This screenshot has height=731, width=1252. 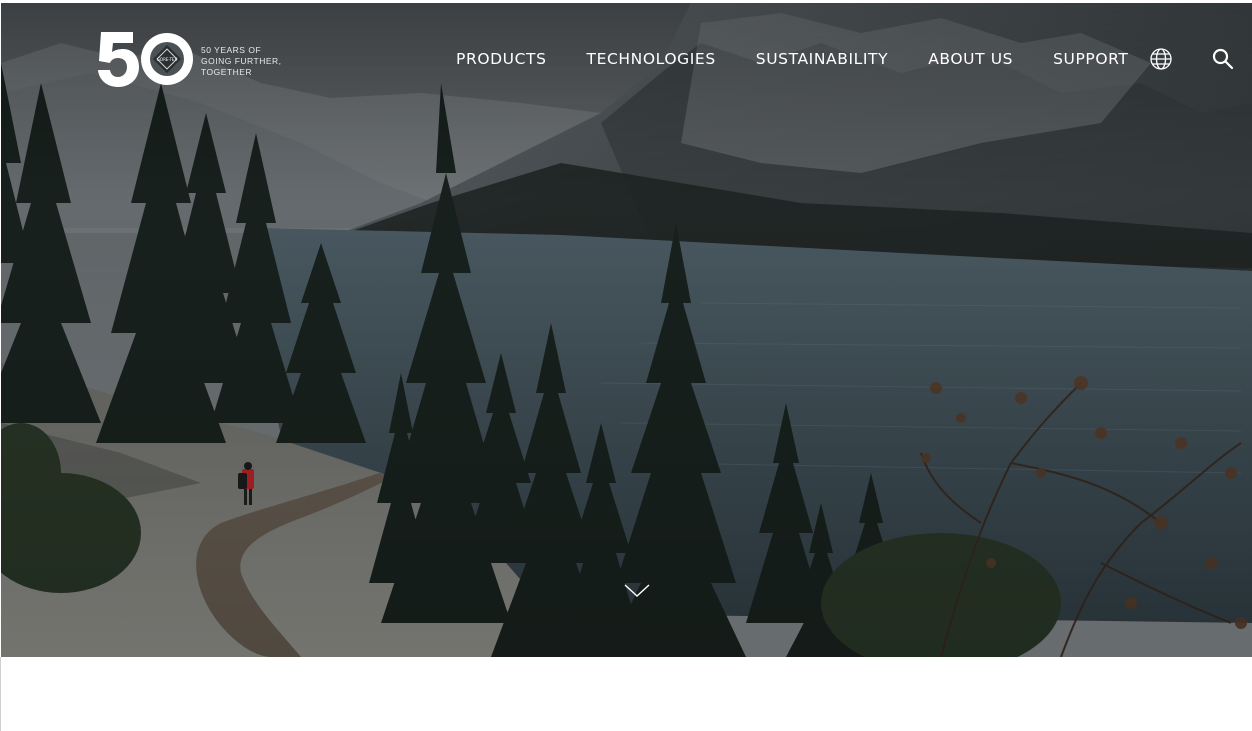 What do you see at coordinates (651, 59) in the screenshot?
I see `nav-item-technologies: TECHNOLOGIES` at bounding box center [651, 59].